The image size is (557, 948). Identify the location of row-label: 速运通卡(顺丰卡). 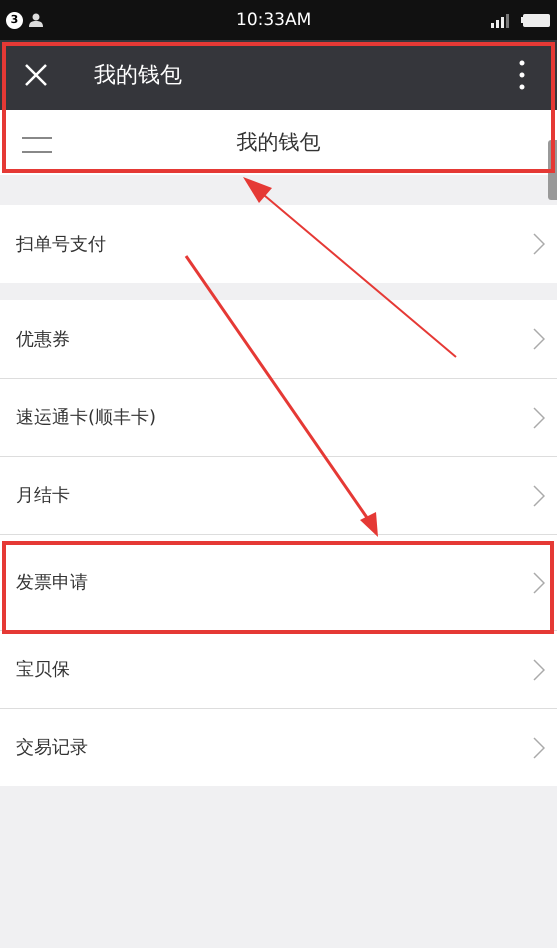
(86, 418).